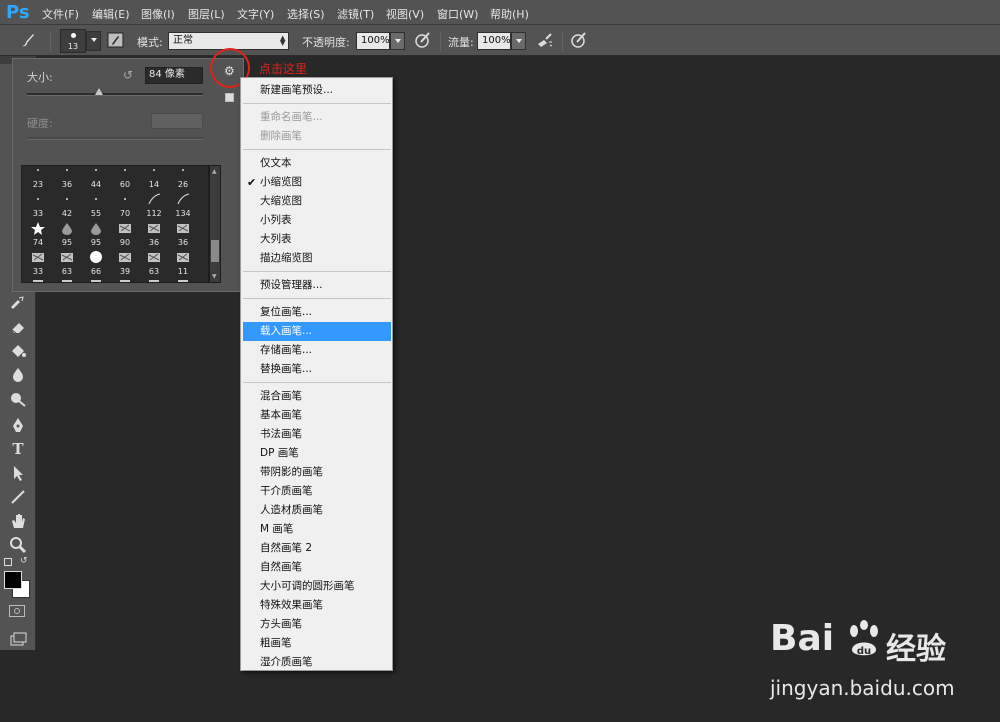 The image size is (1000, 722). Describe the element at coordinates (38, 178) in the screenshot. I see `brush-thumbnail: 23` at that location.